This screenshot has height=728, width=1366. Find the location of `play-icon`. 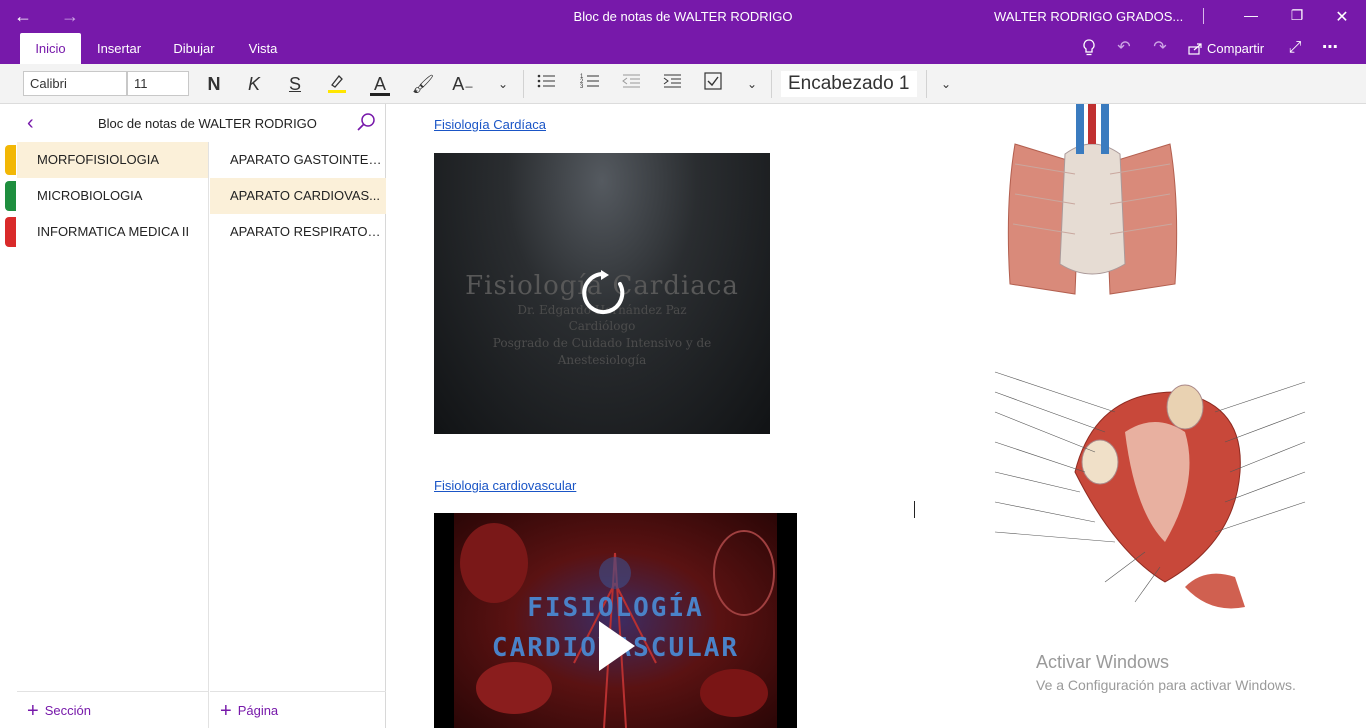

play-icon is located at coordinates (617, 646).